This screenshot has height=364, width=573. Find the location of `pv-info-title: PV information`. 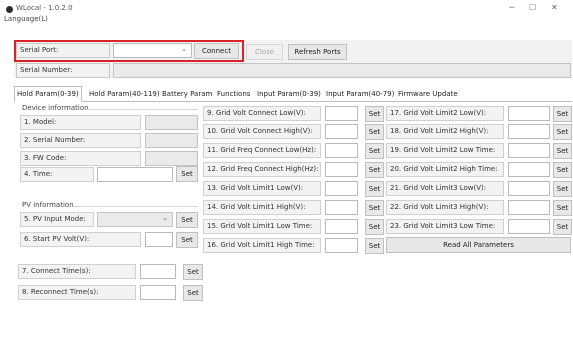

pv-info-title: PV information is located at coordinates (48, 205).